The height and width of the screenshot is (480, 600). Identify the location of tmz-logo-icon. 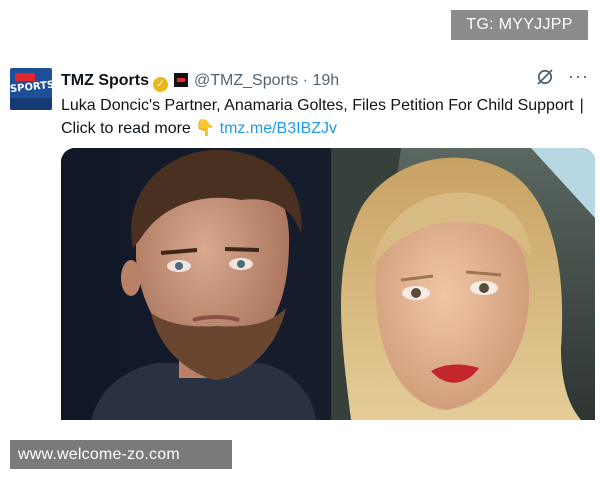
(25, 77).